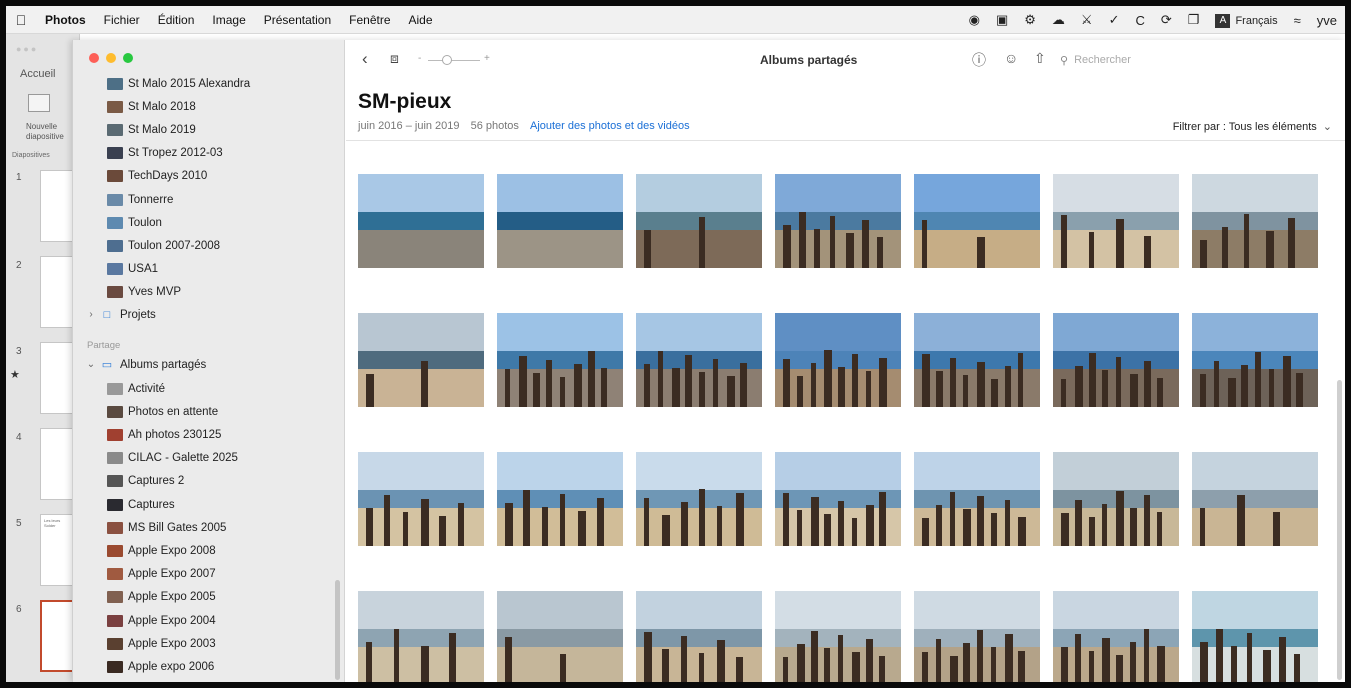  I want to click on zoom-out-icon: -, so click(419, 58).